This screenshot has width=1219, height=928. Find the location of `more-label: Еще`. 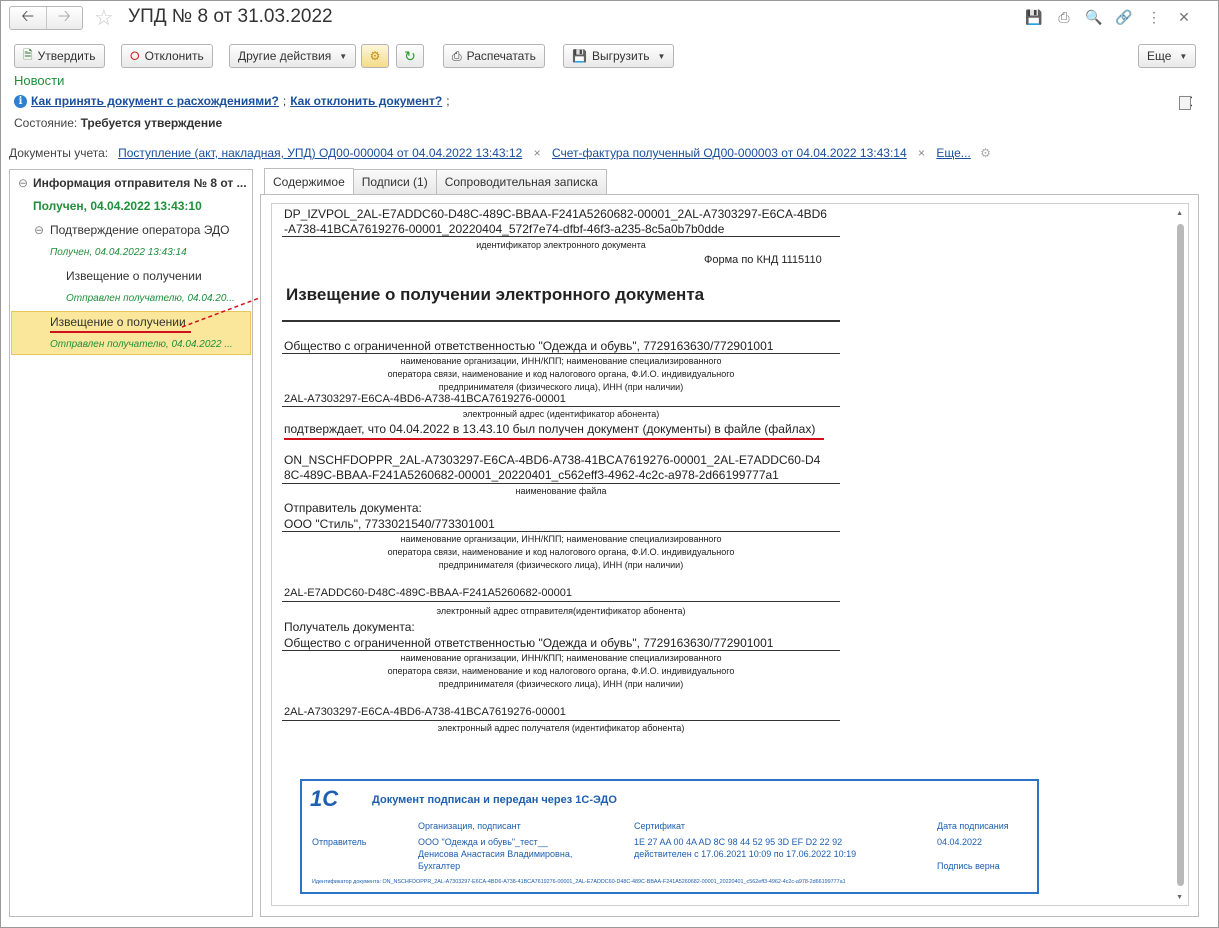

more-label: Еще is located at coordinates (1159, 56).